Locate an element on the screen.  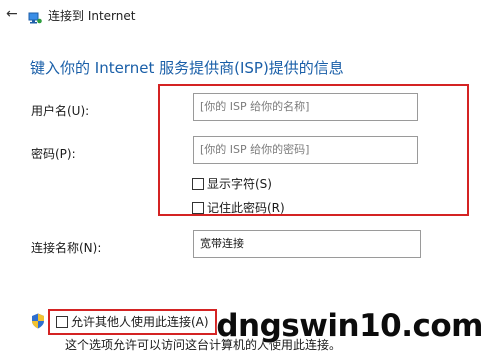
password-label: 密码(P): is located at coordinates (53, 154).